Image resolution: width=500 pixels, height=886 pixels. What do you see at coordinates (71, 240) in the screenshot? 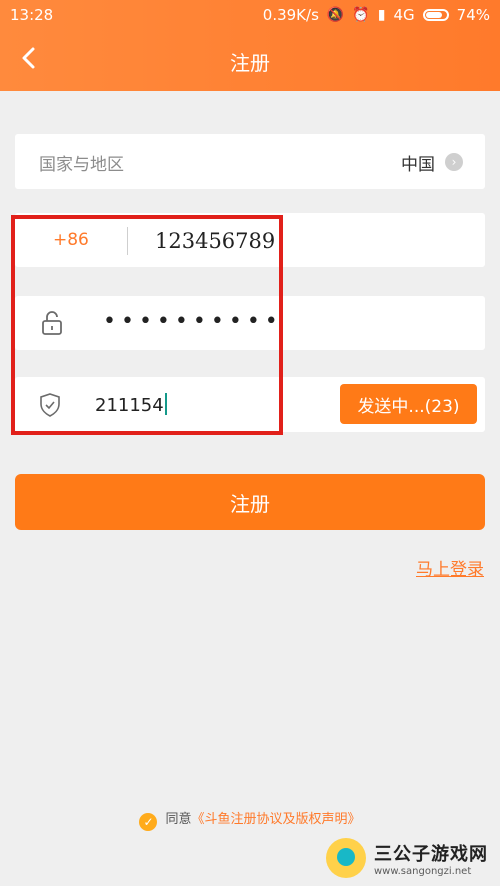
I see `country-code: +86` at bounding box center [71, 240].